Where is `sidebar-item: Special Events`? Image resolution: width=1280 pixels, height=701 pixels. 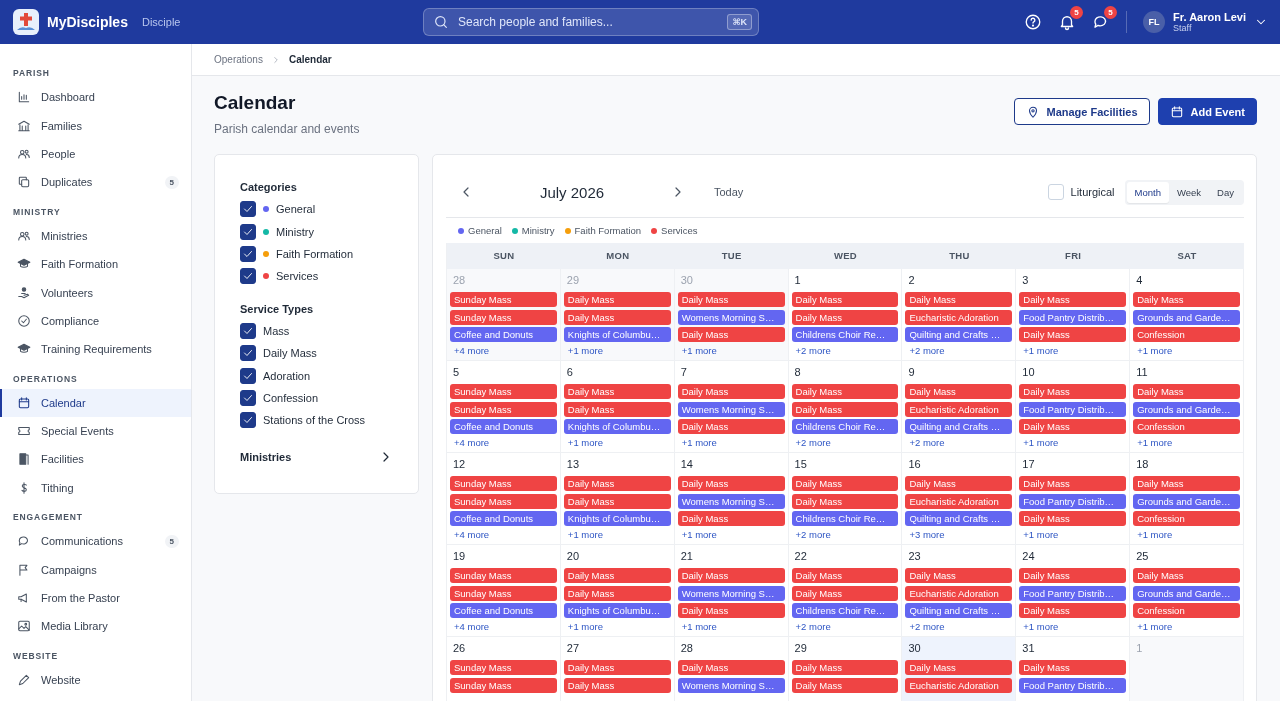 sidebar-item: Special Events is located at coordinates (95, 431).